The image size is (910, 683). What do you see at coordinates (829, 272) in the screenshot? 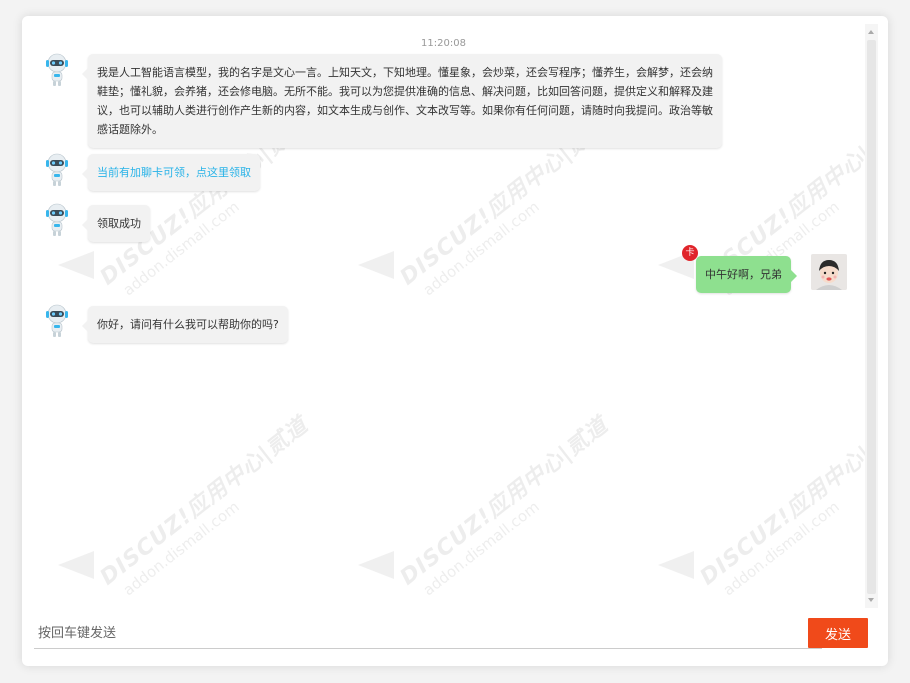
I see `user-avatar-icon` at bounding box center [829, 272].